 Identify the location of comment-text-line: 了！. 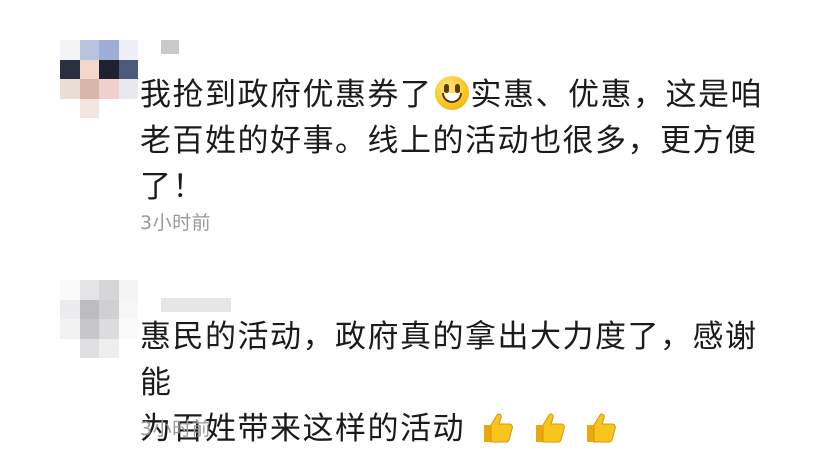
(172, 187).